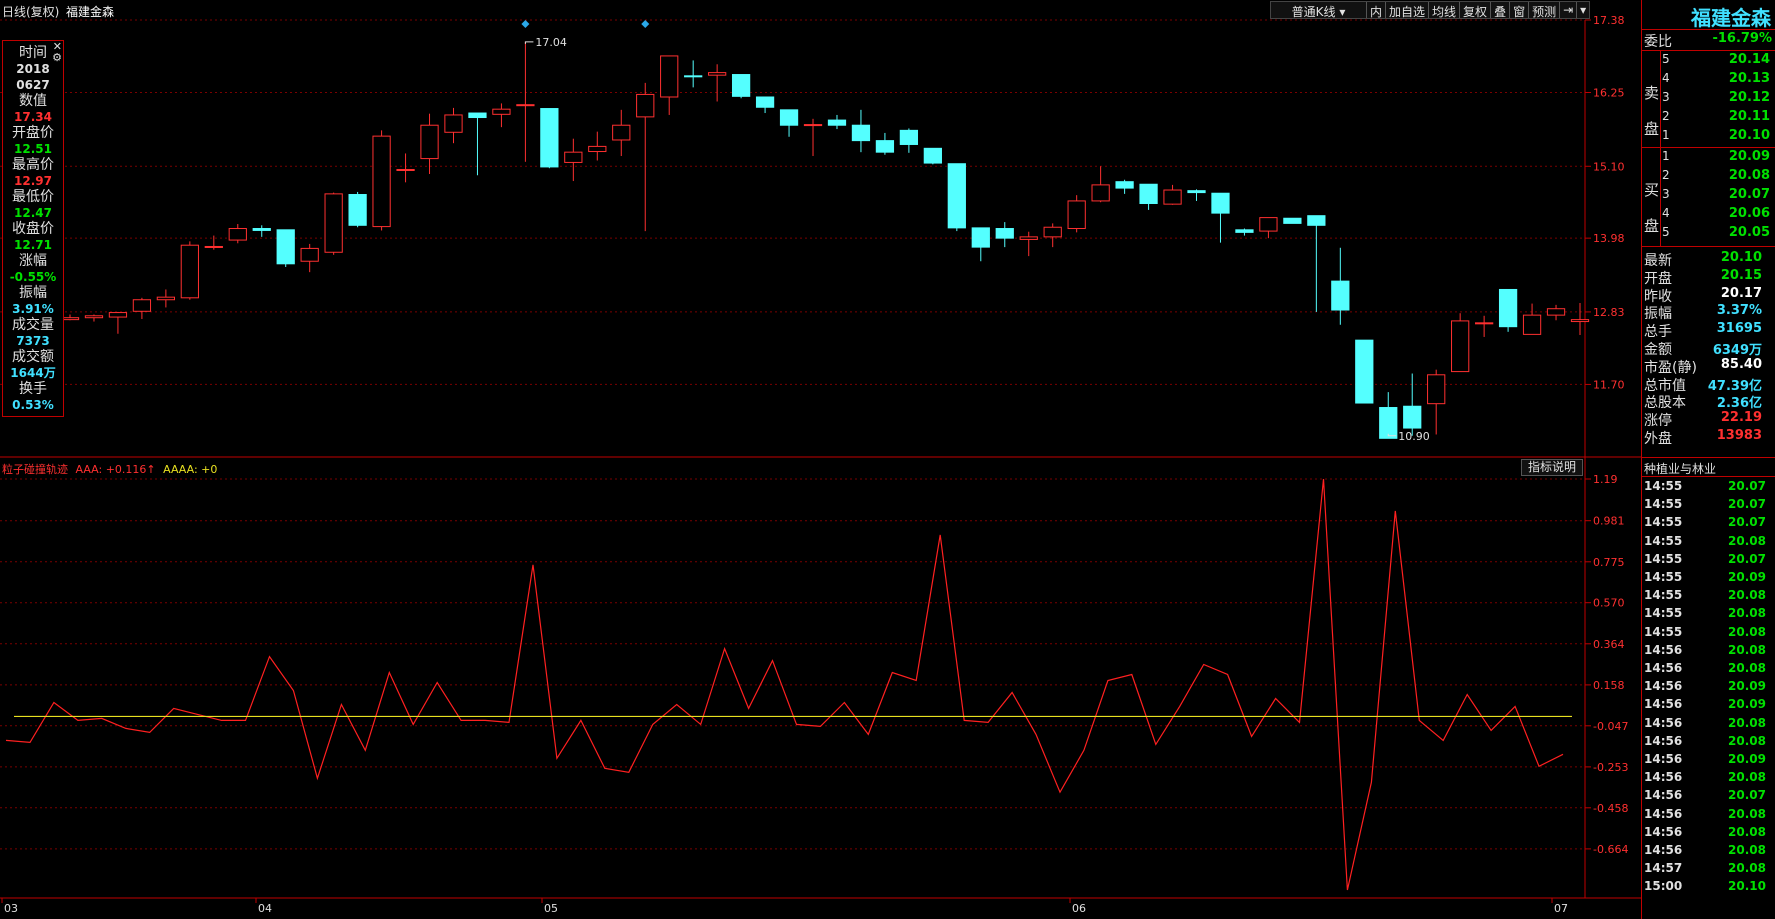 Image resolution: width=1775 pixels, height=919 pixels. Describe the element at coordinates (1609, 644) in the screenshot. I see `indicator-axis-label: 0.364` at that location.